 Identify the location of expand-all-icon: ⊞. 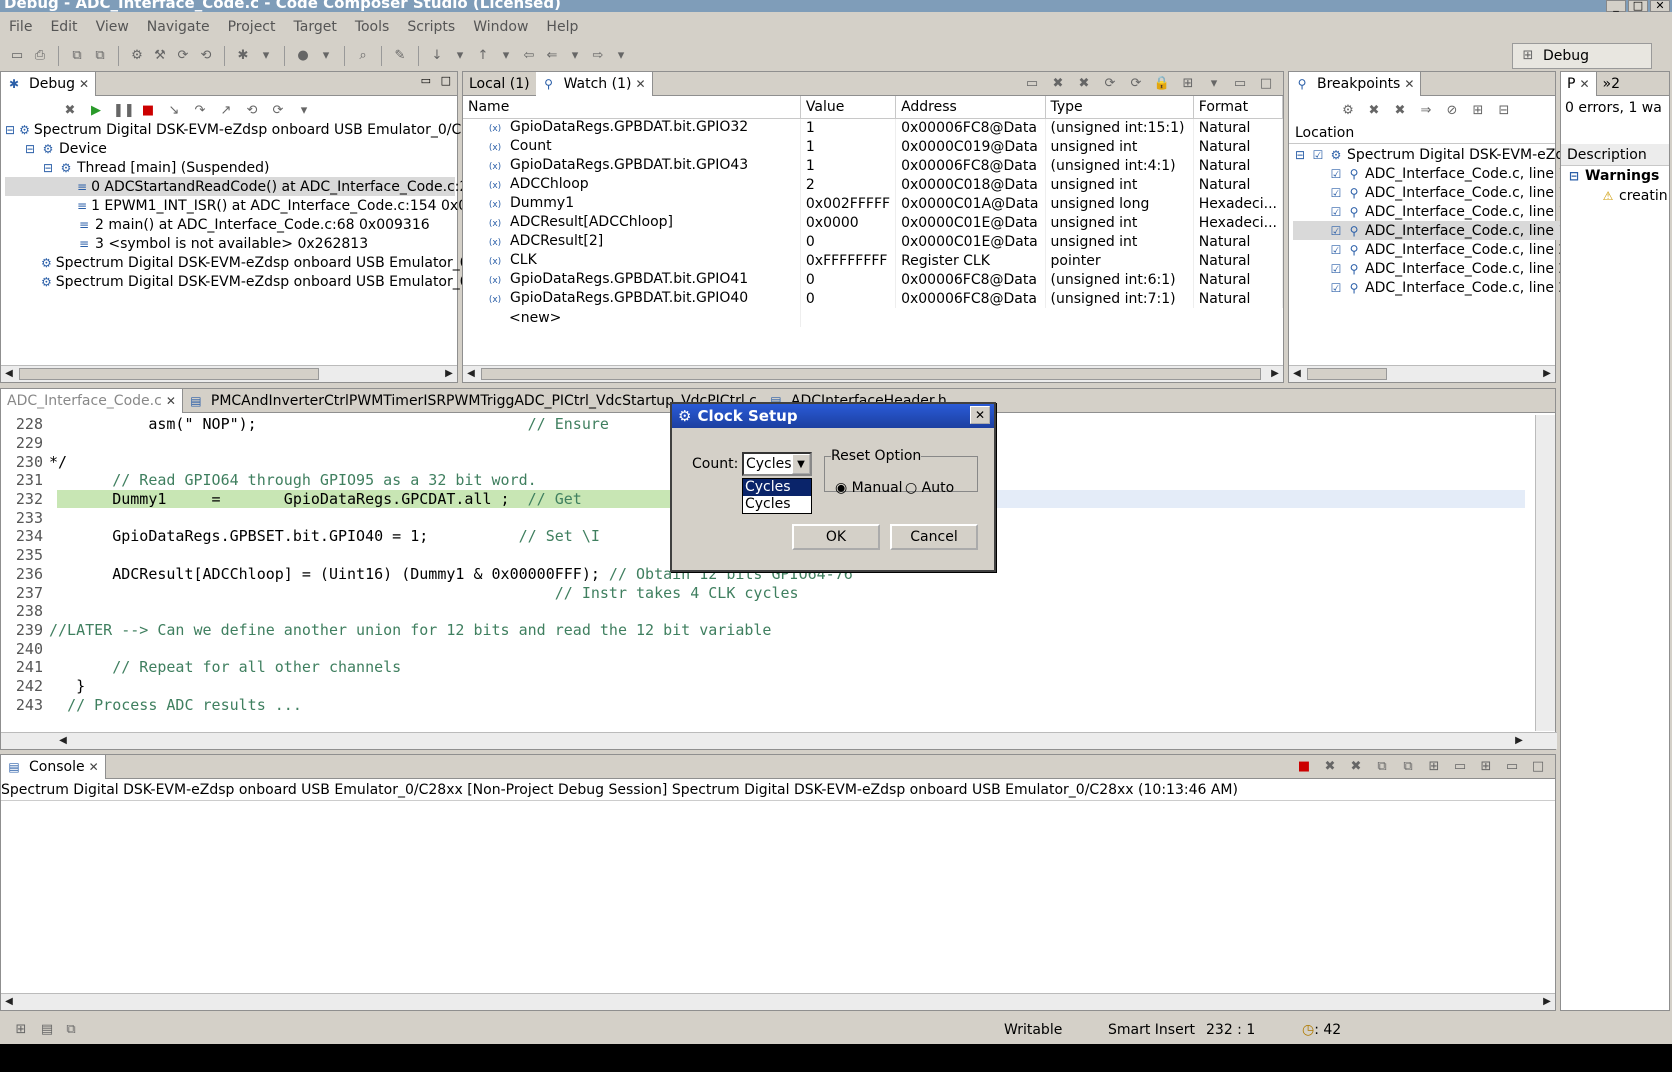
(1478, 111).